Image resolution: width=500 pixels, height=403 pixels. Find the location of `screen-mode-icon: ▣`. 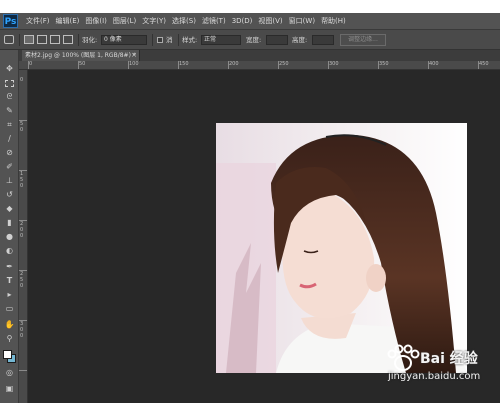

screen-mode-icon: ▣ is located at coordinates (9, 389).